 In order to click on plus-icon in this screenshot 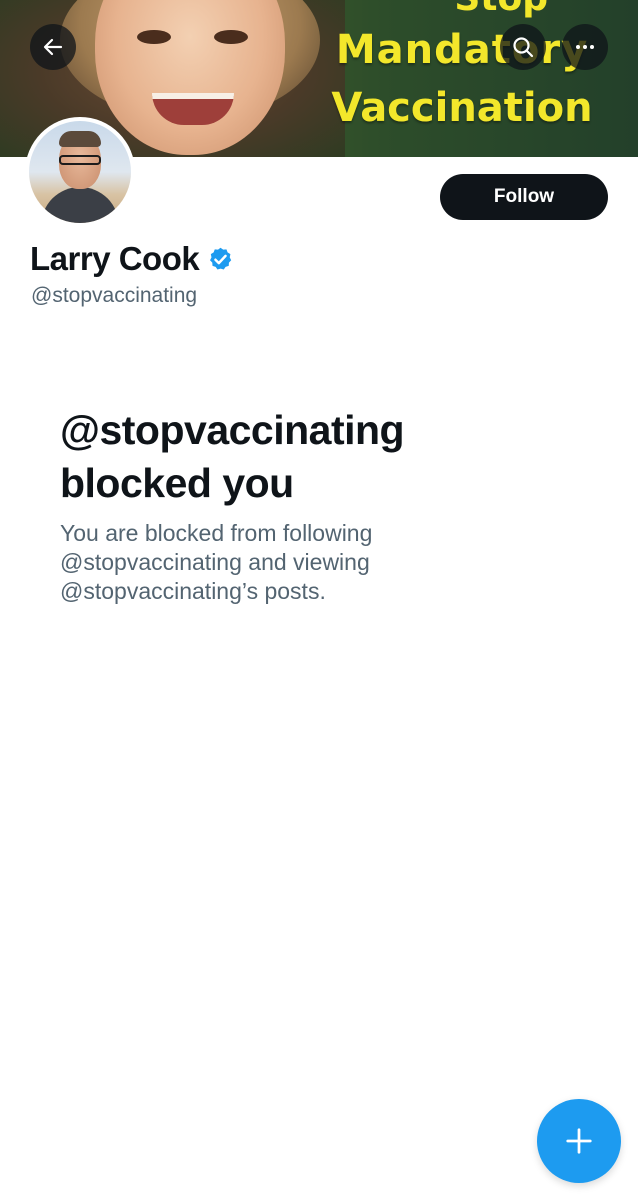, I will do `click(579, 1141)`.